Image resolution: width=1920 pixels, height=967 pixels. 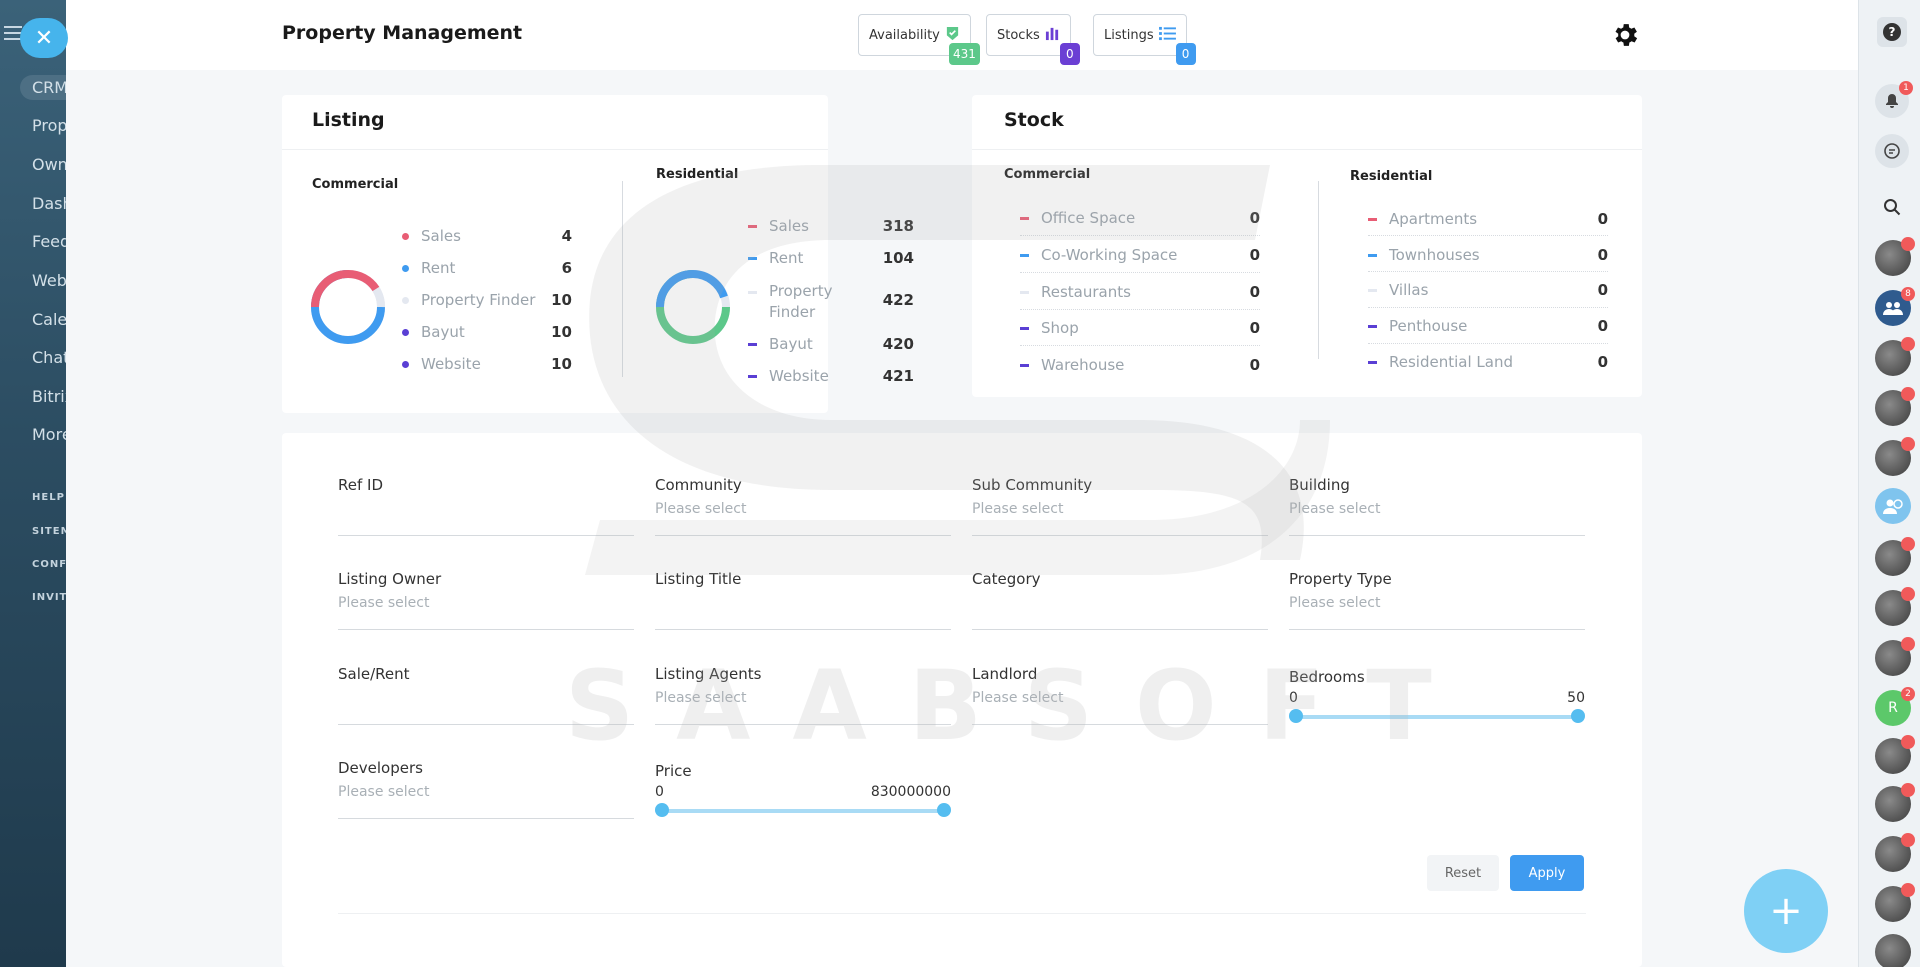 What do you see at coordinates (355, 184) in the screenshot?
I see `listing-commercial-title: Commercial` at bounding box center [355, 184].